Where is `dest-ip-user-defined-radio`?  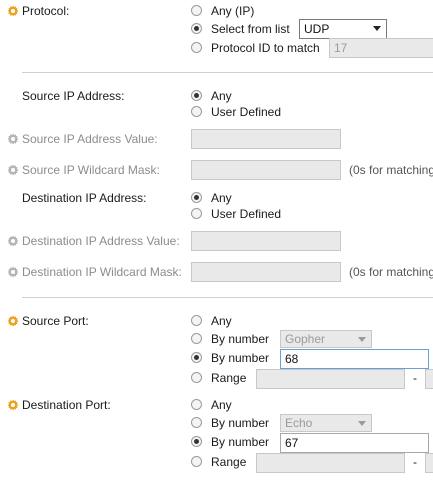
dest-ip-user-defined-radio is located at coordinates (196, 213).